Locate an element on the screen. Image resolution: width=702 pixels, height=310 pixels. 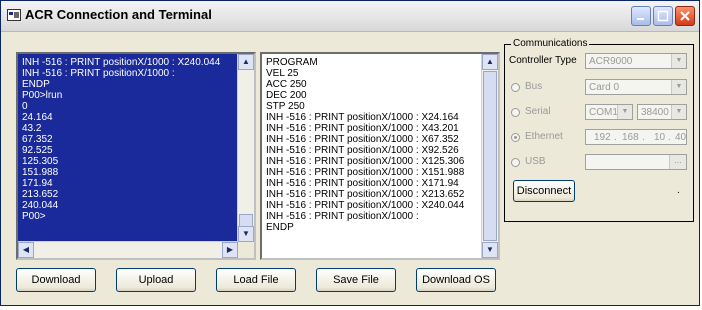
close-icon is located at coordinates (685, 16).